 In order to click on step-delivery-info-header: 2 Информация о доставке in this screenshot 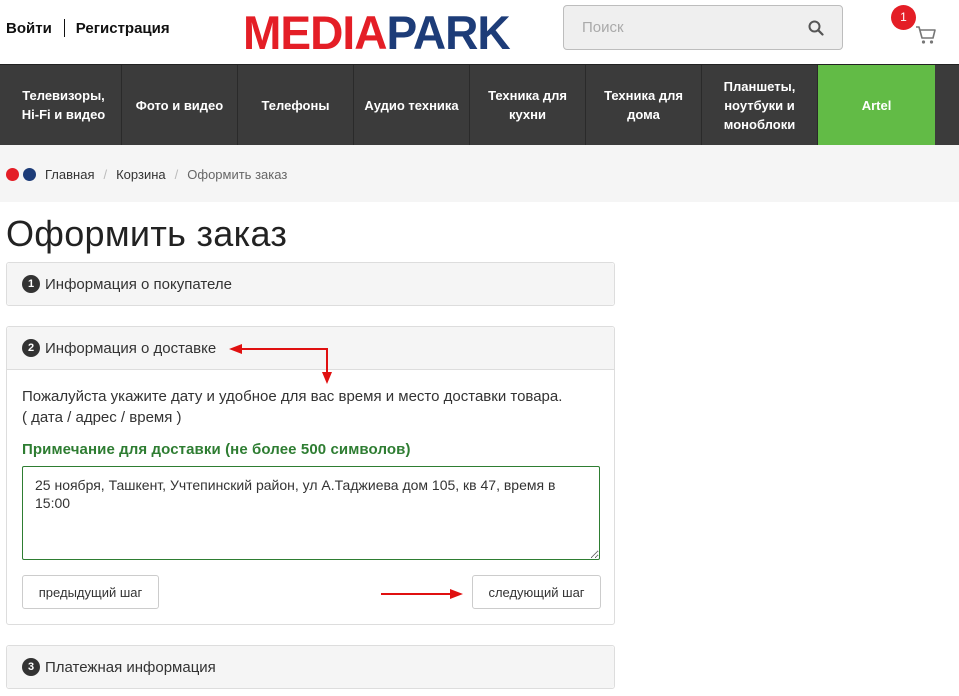, I will do `click(310, 348)`.